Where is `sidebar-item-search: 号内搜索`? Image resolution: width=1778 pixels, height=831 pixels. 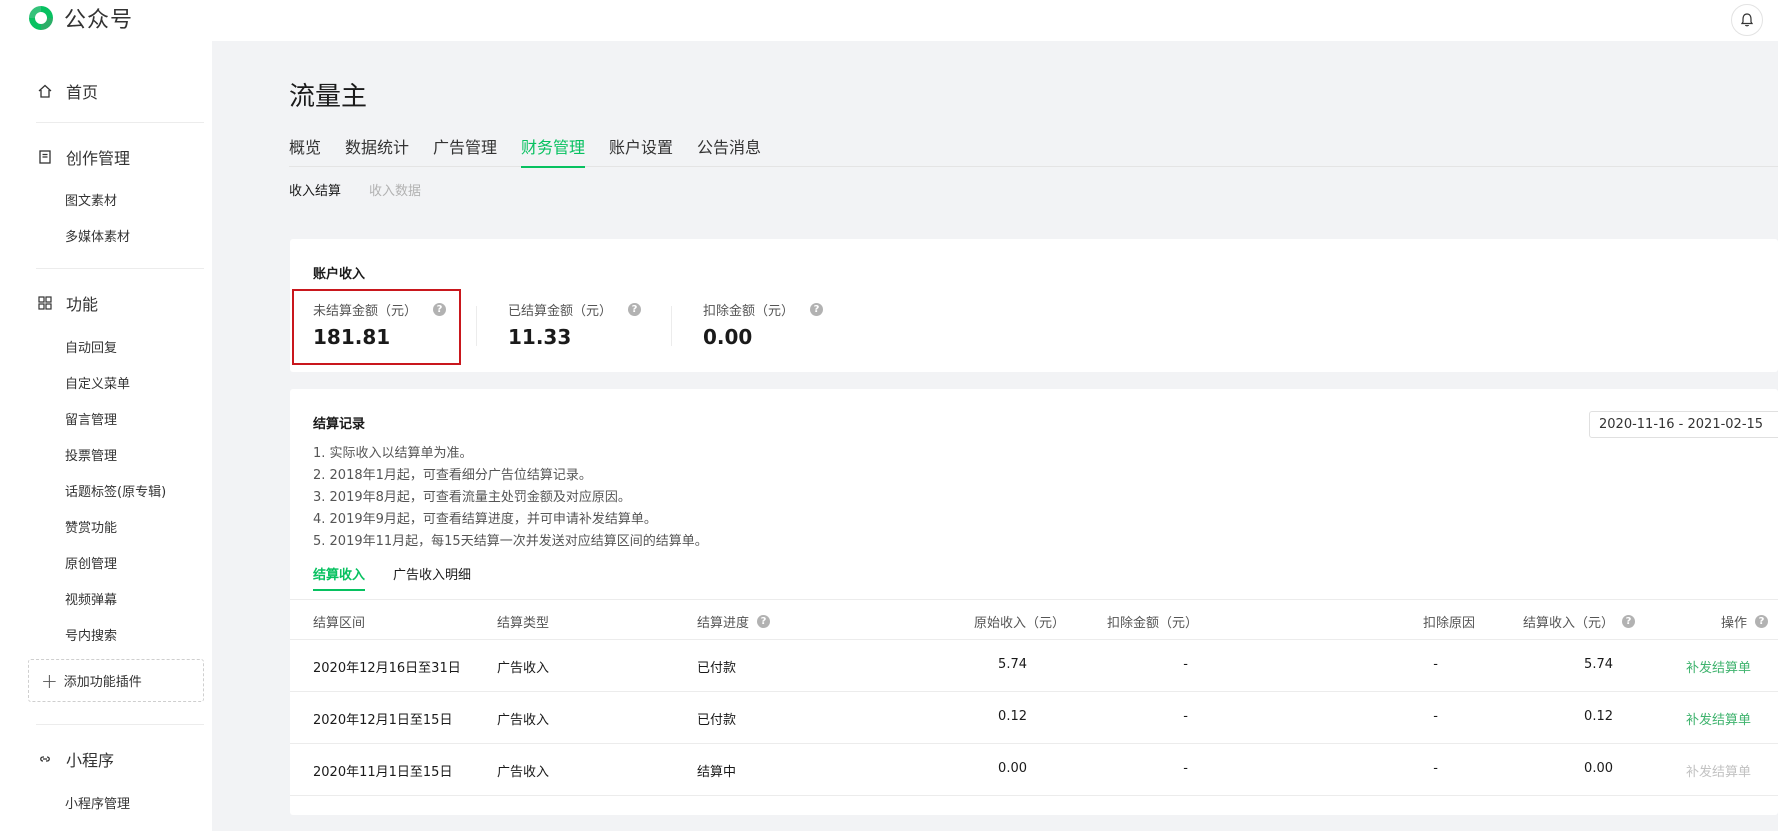
sidebar-item-search: 号内搜索 is located at coordinates (91, 634).